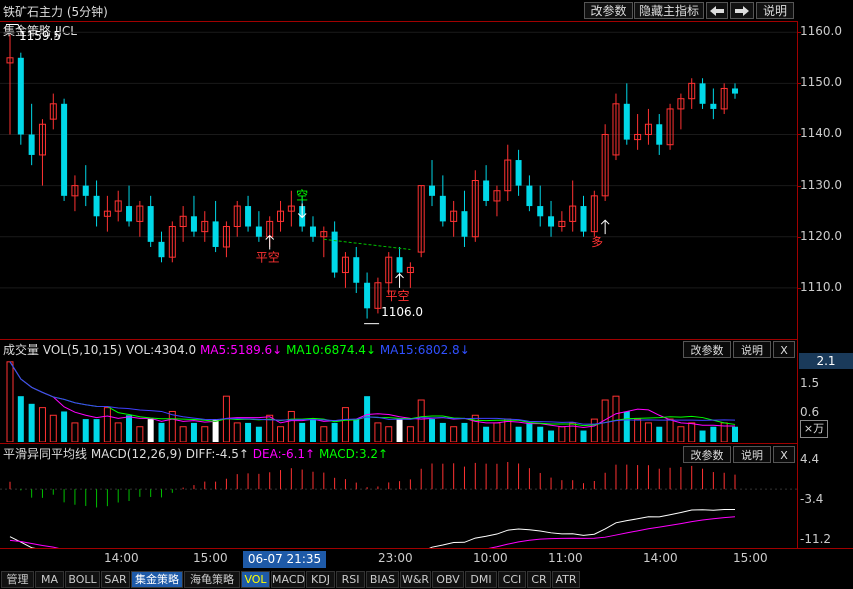 The height and width of the screenshot is (589, 853). What do you see at coordinates (490, 558) in the screenshot?
I see `time-tick-label: 10:00` at bounding box center [490, 558].